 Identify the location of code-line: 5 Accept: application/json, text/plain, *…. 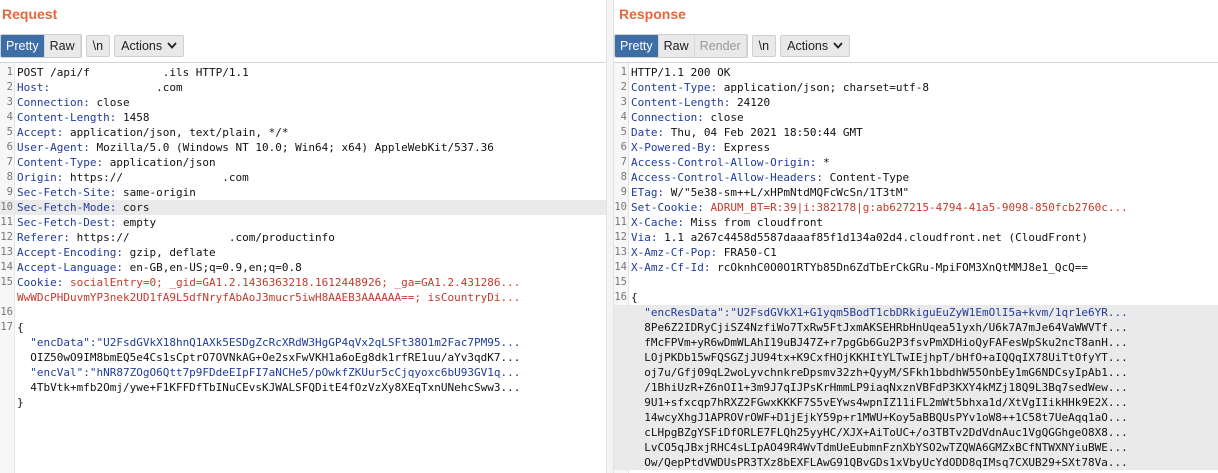
(303, 132).